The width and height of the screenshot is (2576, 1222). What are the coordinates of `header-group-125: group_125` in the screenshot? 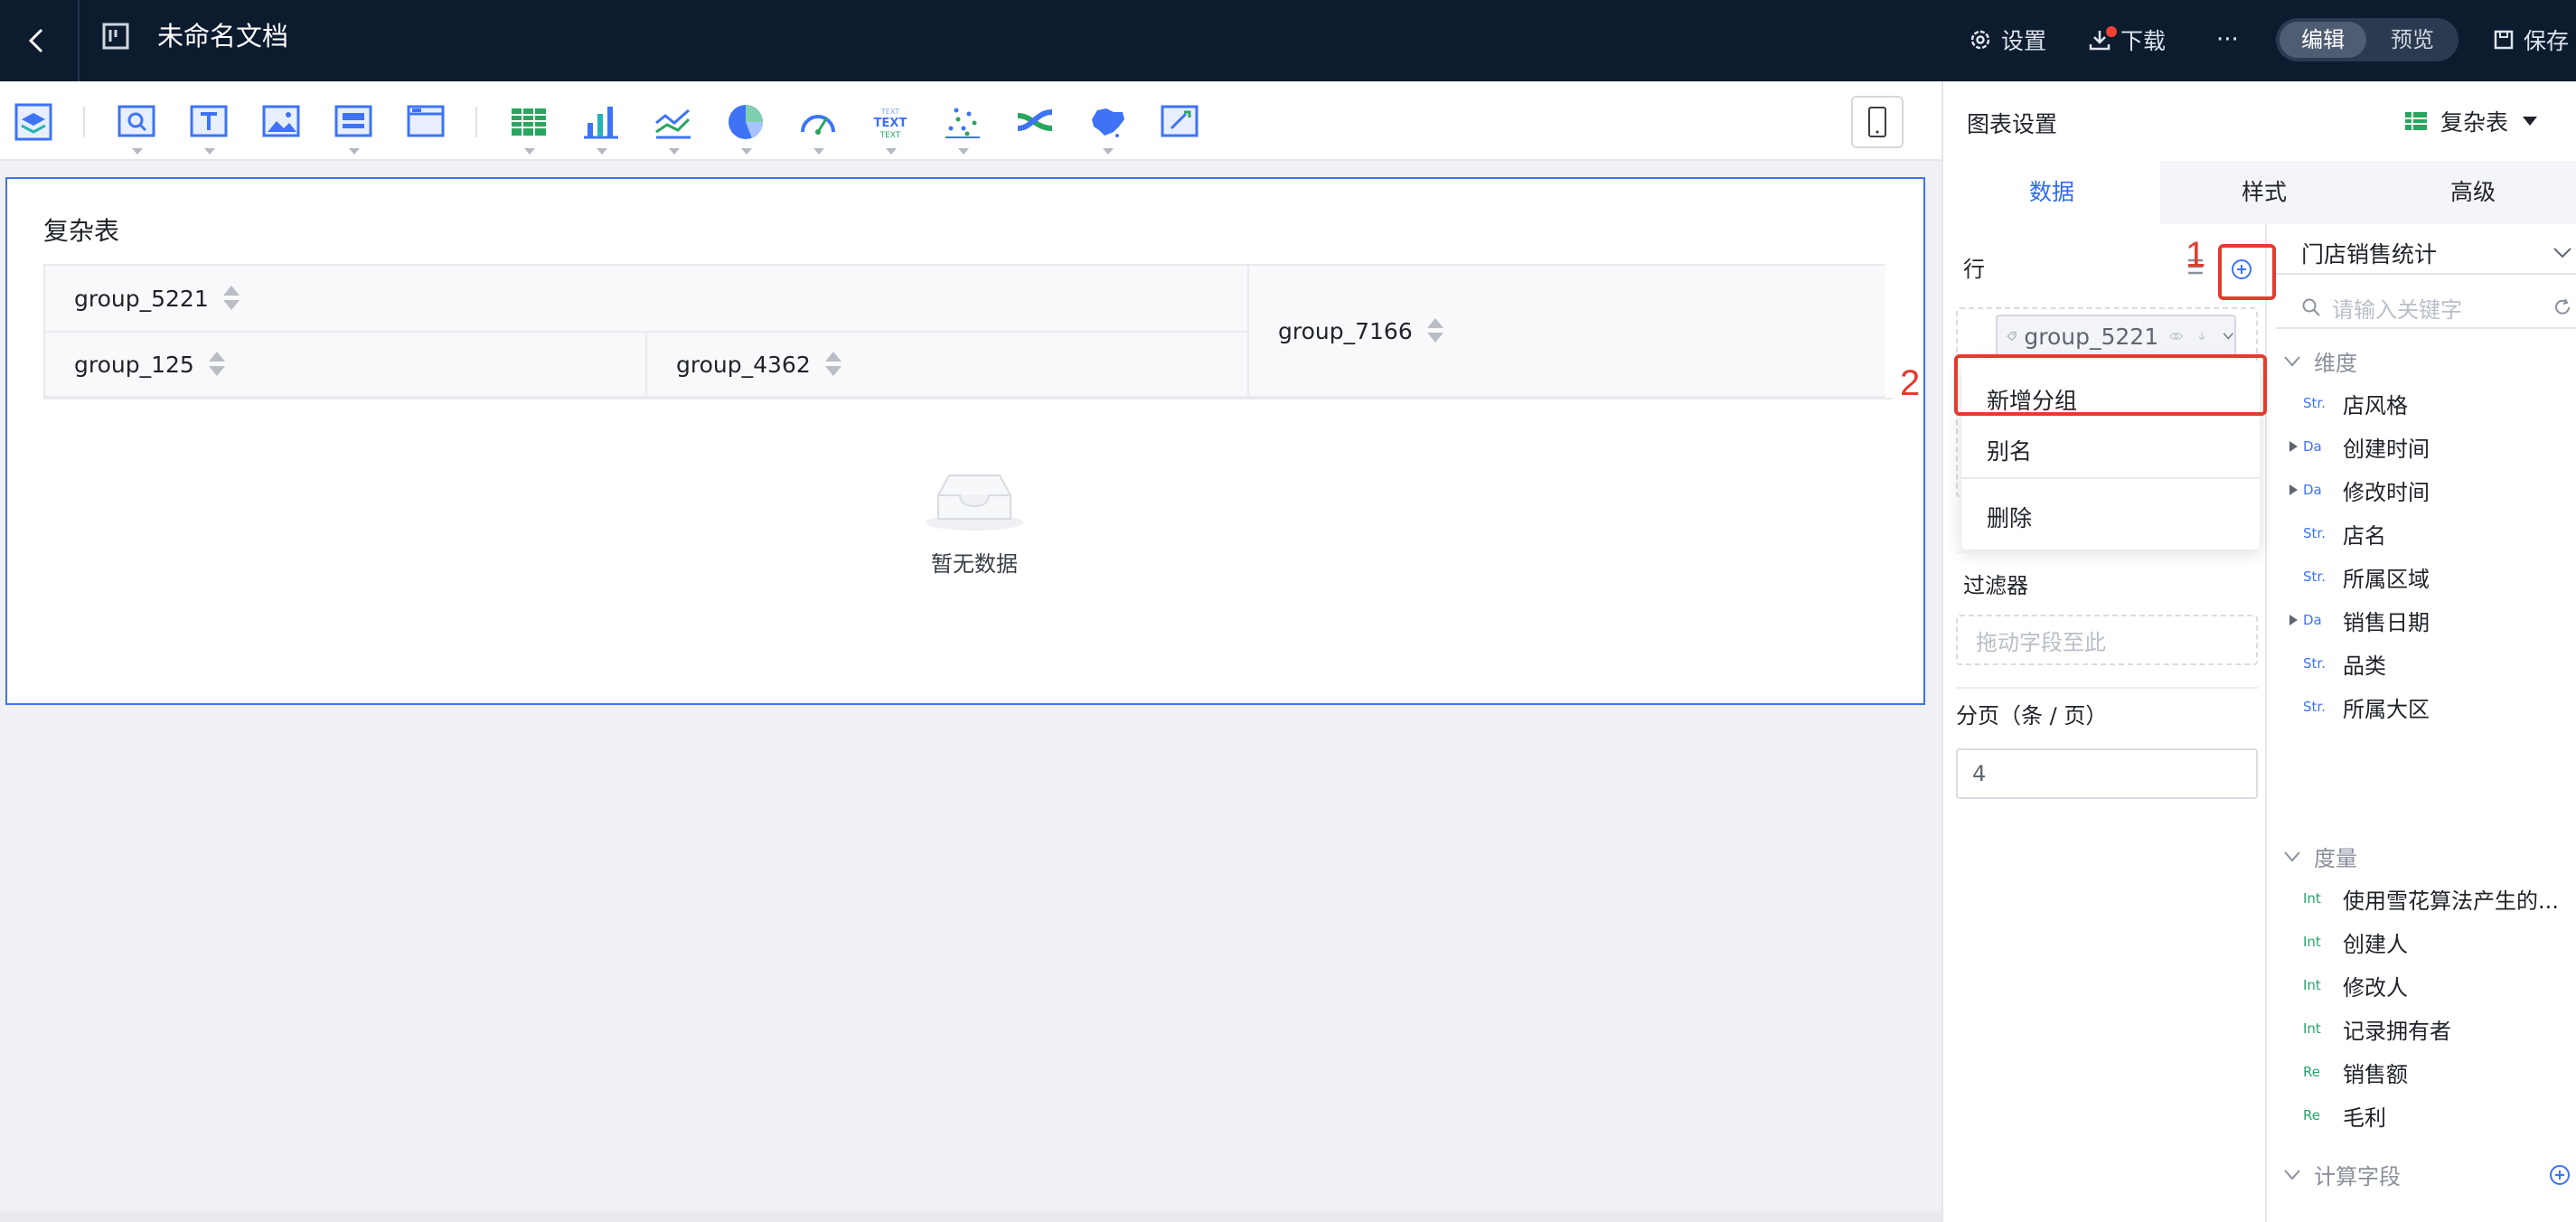 It's located at (346, 365).